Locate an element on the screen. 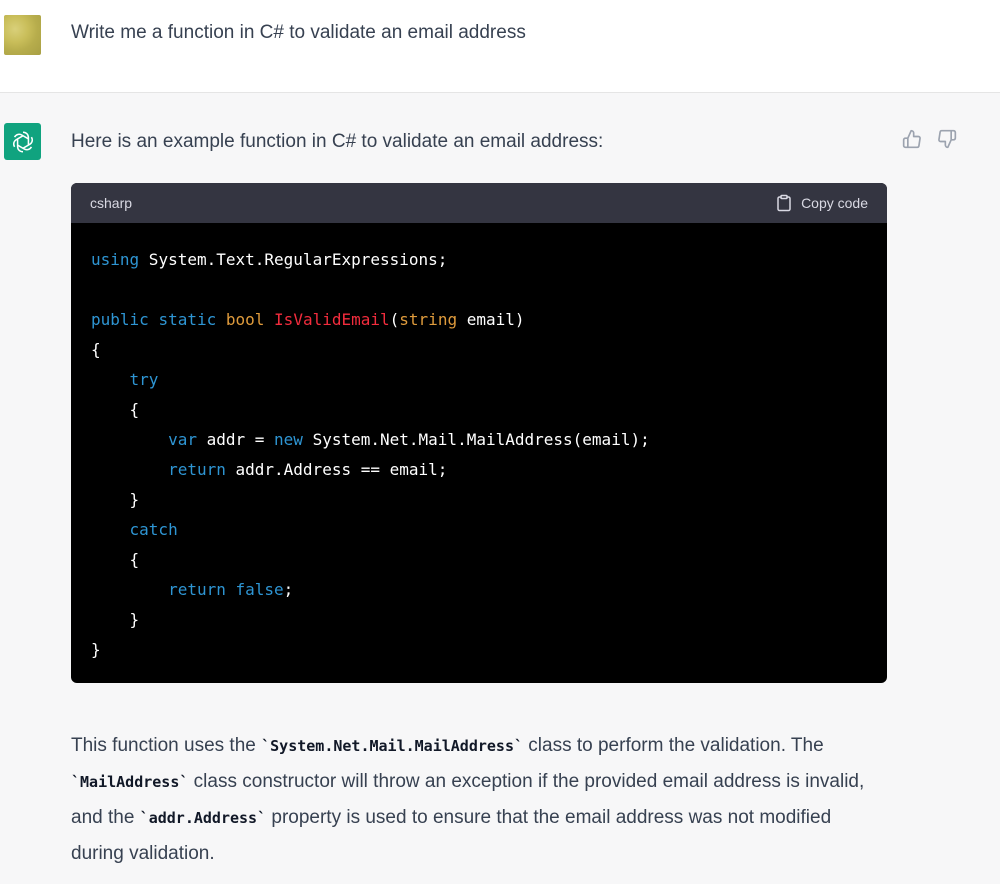 This screenshot has height=884, width=1000. code-token: bool is located at coordinates (245, 319).